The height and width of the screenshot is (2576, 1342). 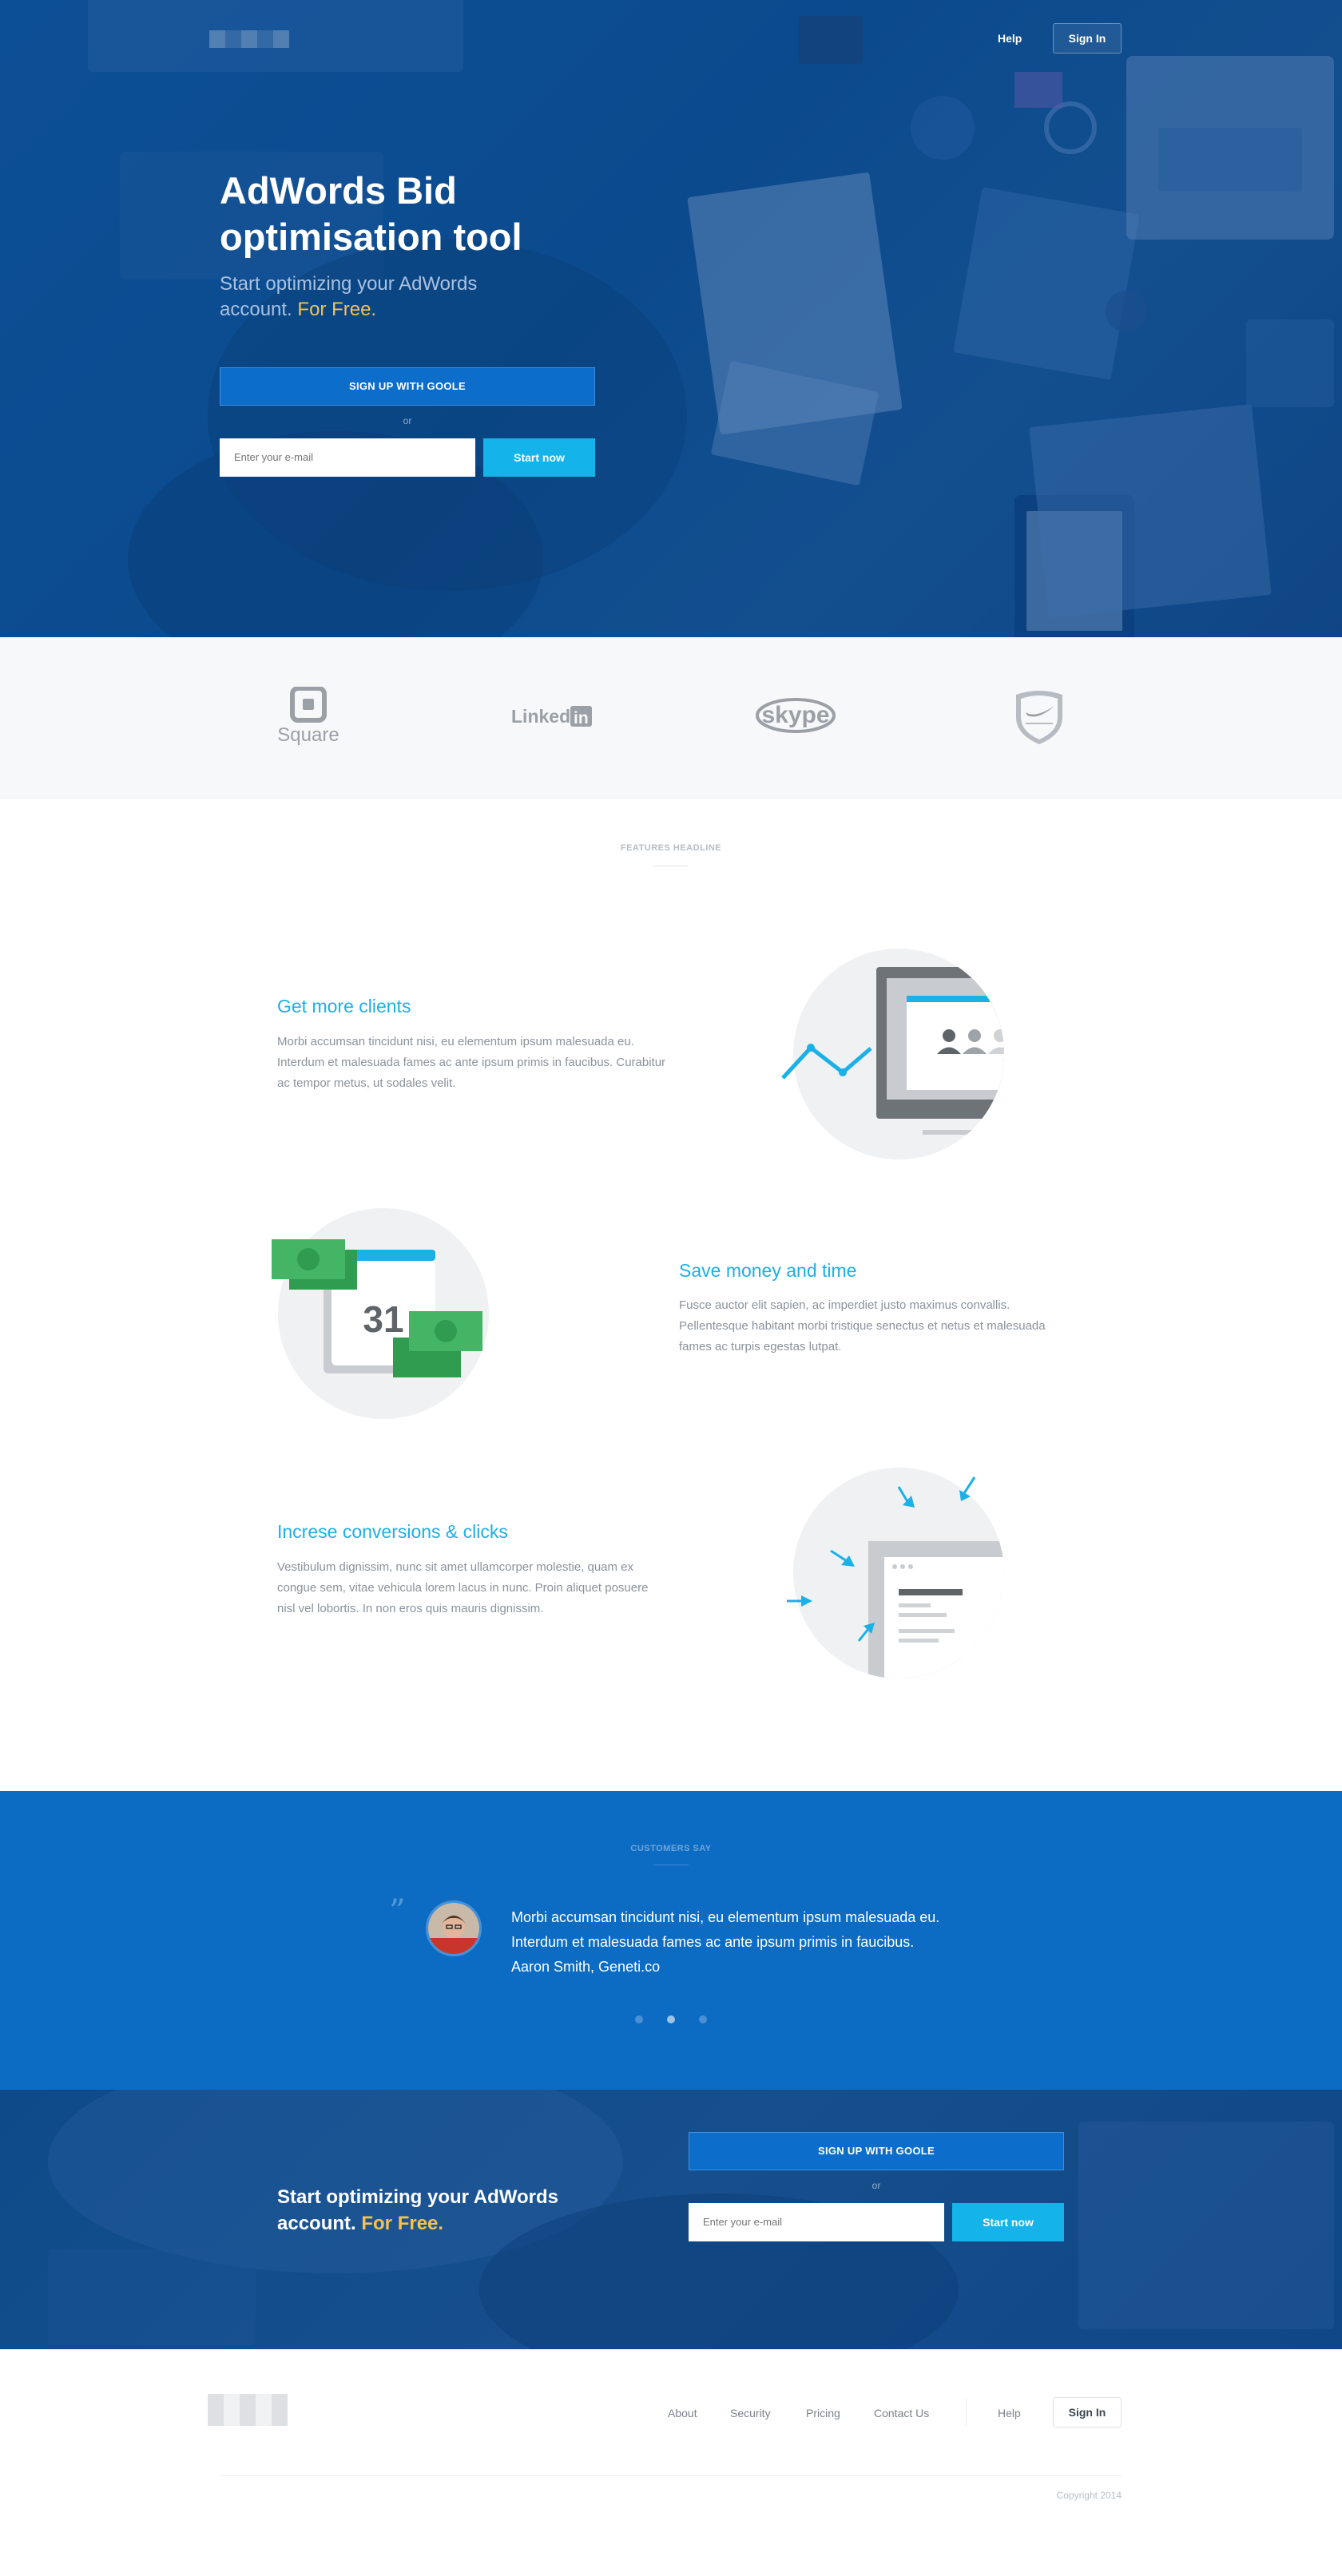 I want to click on feature-title-conversions: Increse conversions & clicks, so click(x=392, y=1531).